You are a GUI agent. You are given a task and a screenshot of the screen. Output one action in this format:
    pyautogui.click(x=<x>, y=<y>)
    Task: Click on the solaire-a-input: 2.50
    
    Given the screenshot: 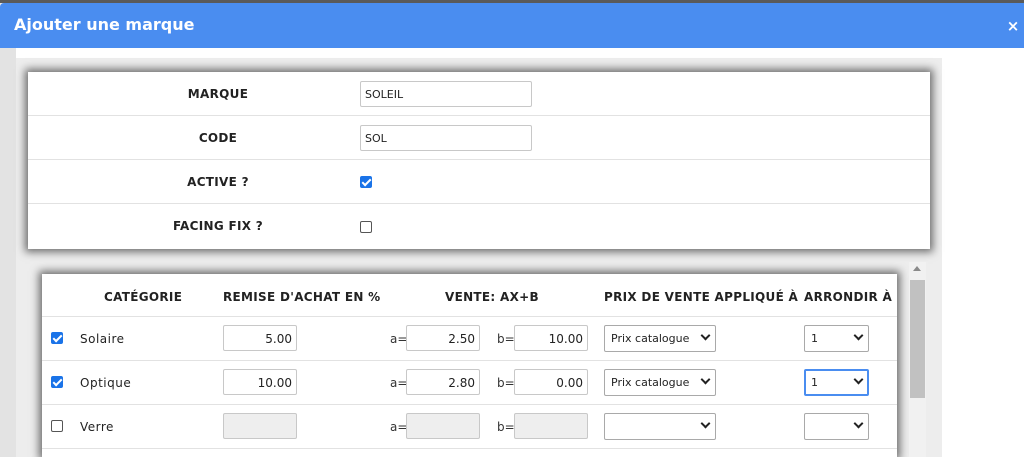 What is the action you would take?
    pyautogui.click(x=443, y=338)
    